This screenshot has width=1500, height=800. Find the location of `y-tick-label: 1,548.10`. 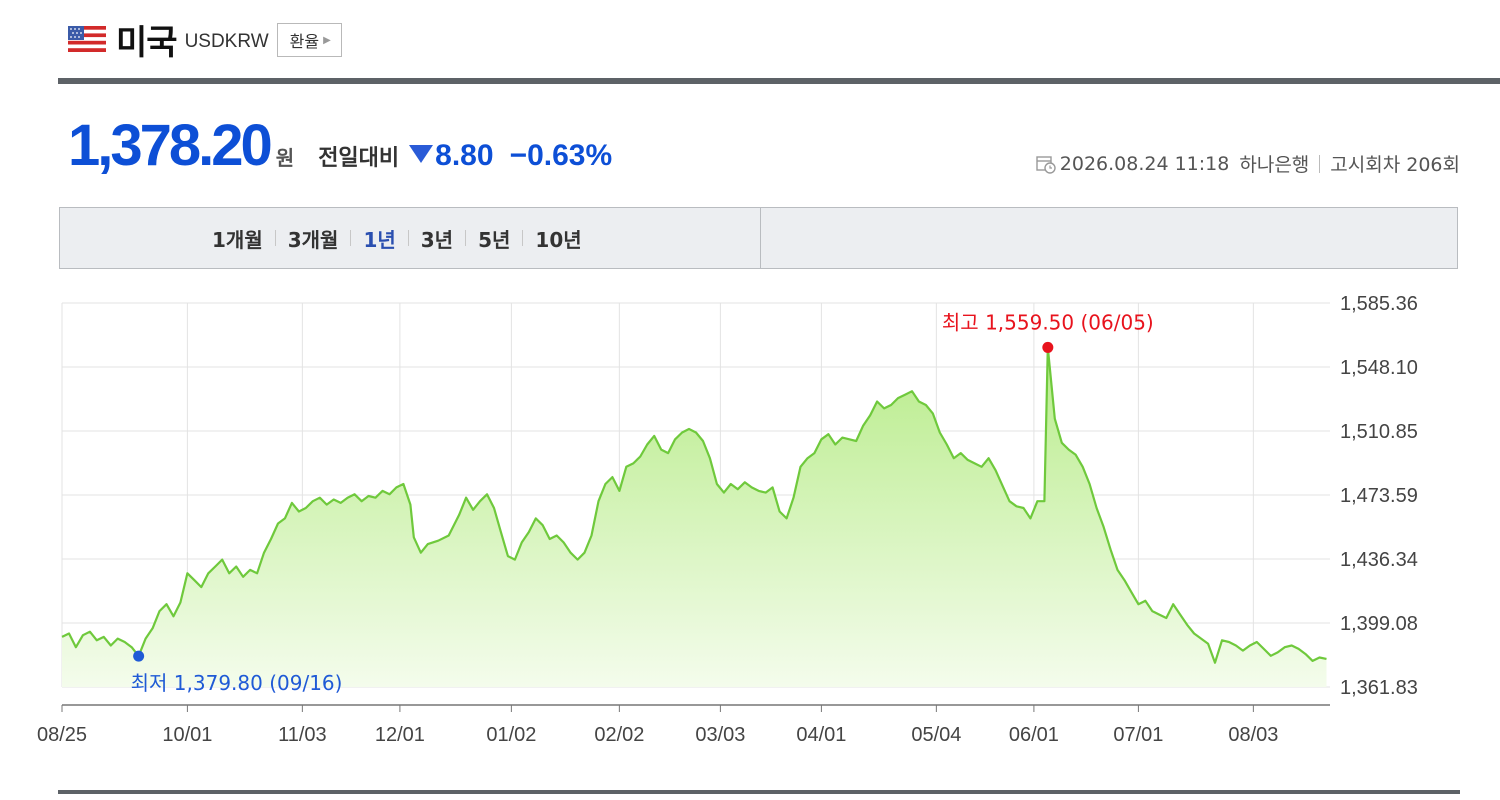

y-tick-label: 1,548.10 is located at coordinates (1379, 368).